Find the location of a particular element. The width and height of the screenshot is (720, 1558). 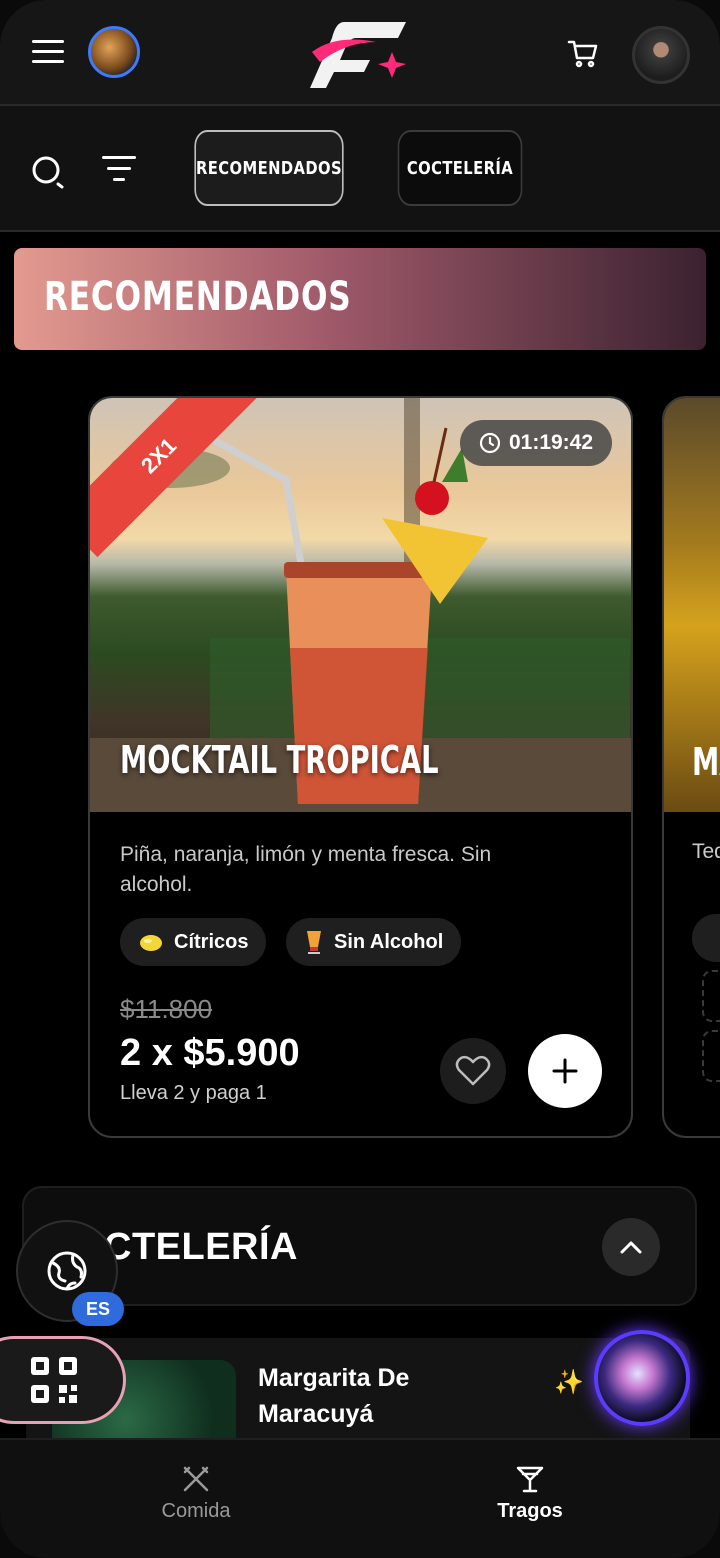

tab-cocteleria: COCTELERÍA is located at coordinates (460, 168).